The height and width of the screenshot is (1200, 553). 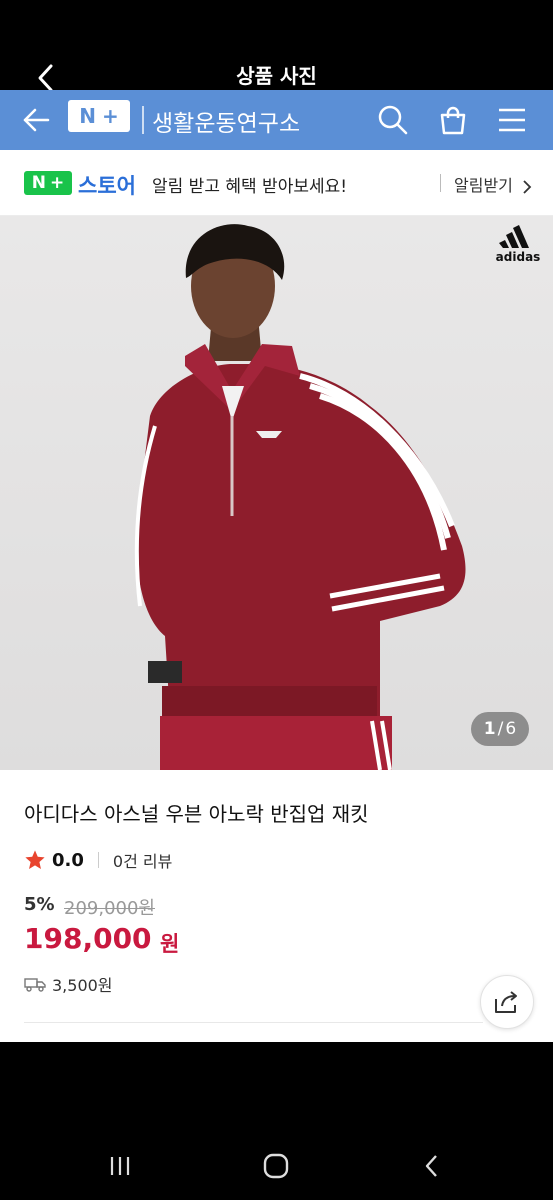 What do you see at coordinates (440, 183) in the screenshot?
I see `notice-divider` at bounding box center [440, 183].